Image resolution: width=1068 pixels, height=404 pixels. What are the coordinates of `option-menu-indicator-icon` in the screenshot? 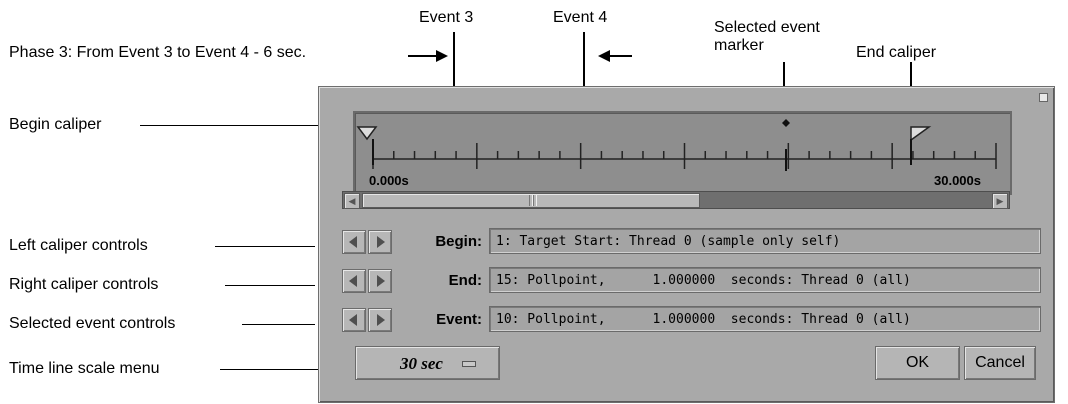 It's located at (469, 364).